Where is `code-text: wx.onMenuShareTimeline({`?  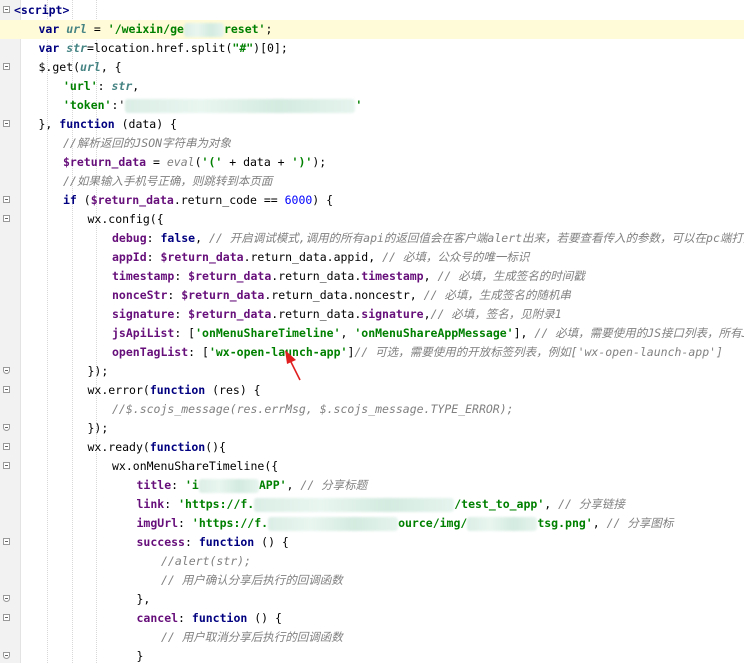
code-text: wx.onMenuShareTimeline({ is located at coordinates (195, 466).